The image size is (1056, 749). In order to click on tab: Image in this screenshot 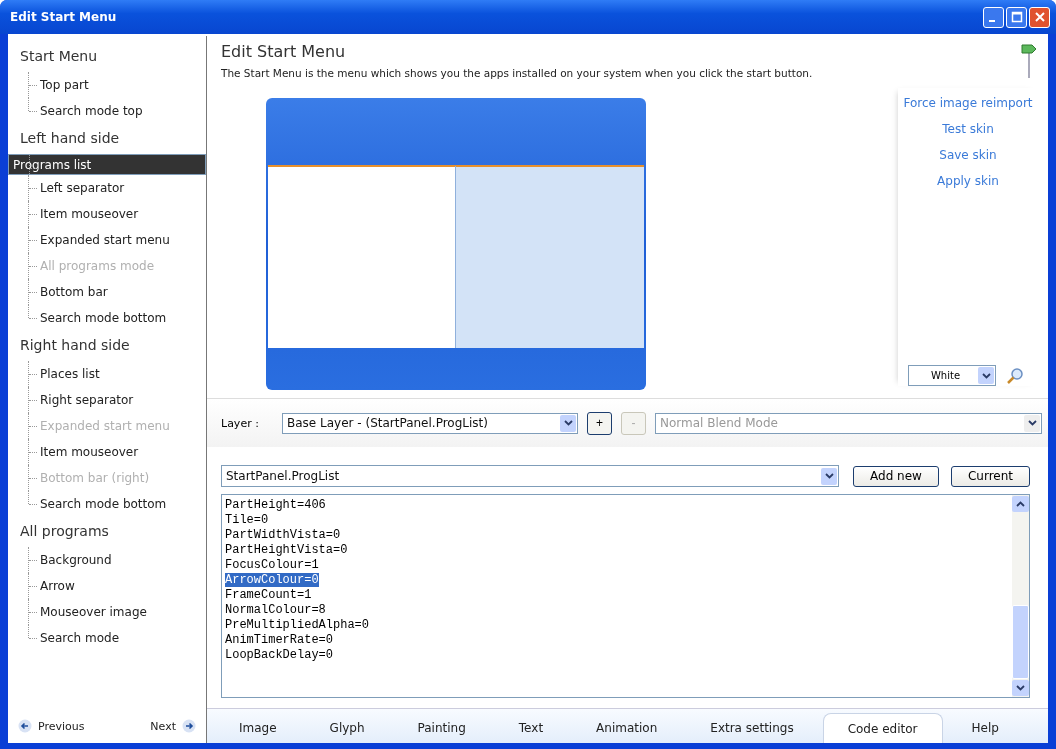, I will do `click(258, 728)`.